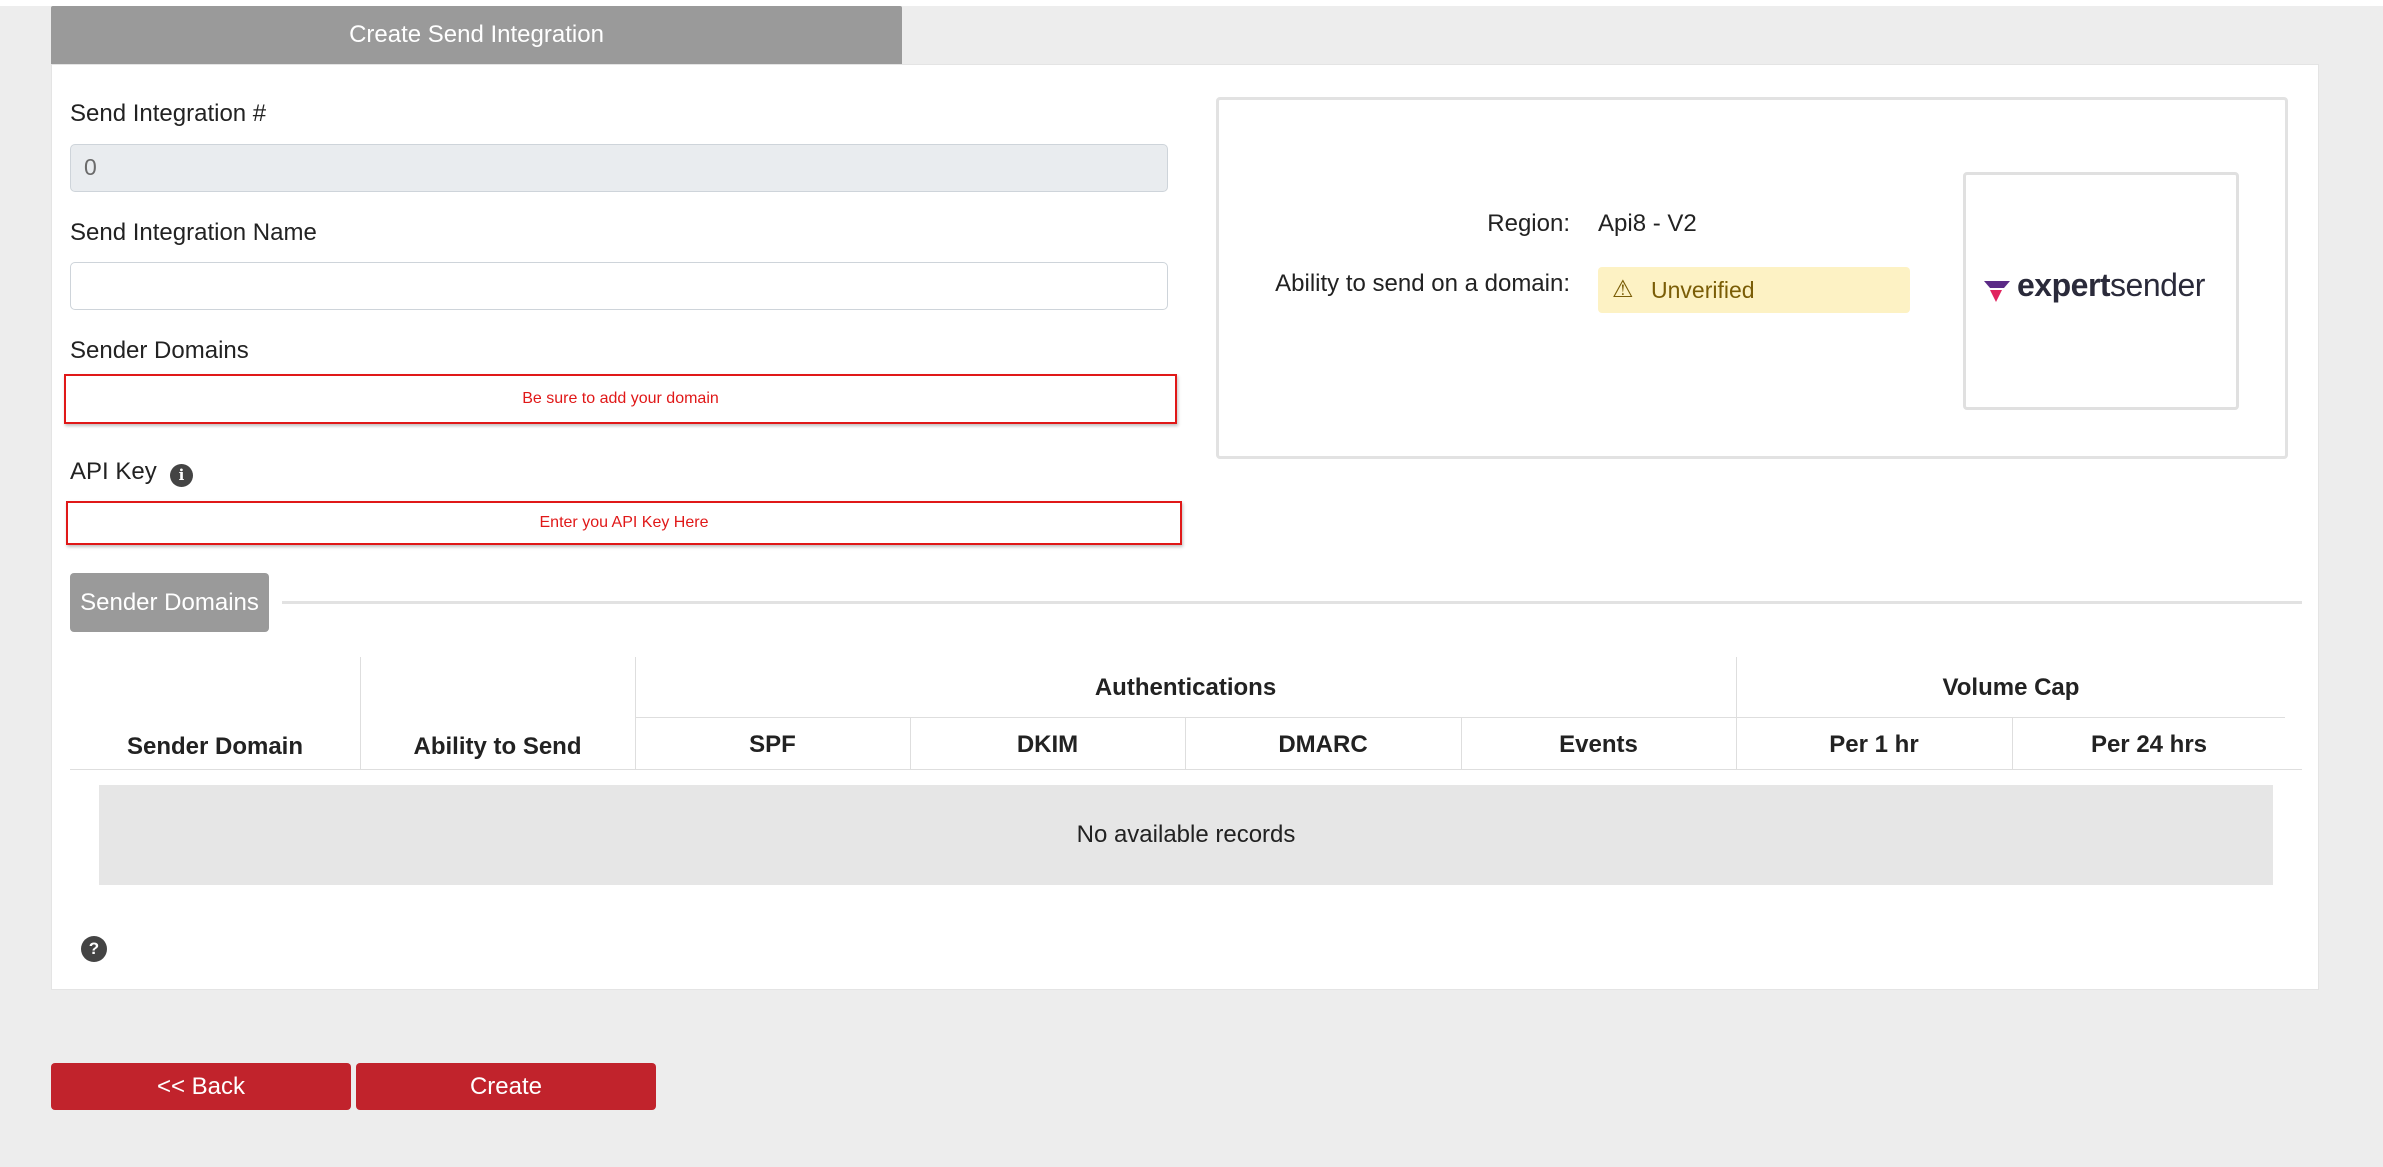 The image size is (2383, 1167). What do you see at coordinates (2111, 285) in the screenshot?
I see `logo-wordmark: expertsender` at bounding box center [2111, 285].